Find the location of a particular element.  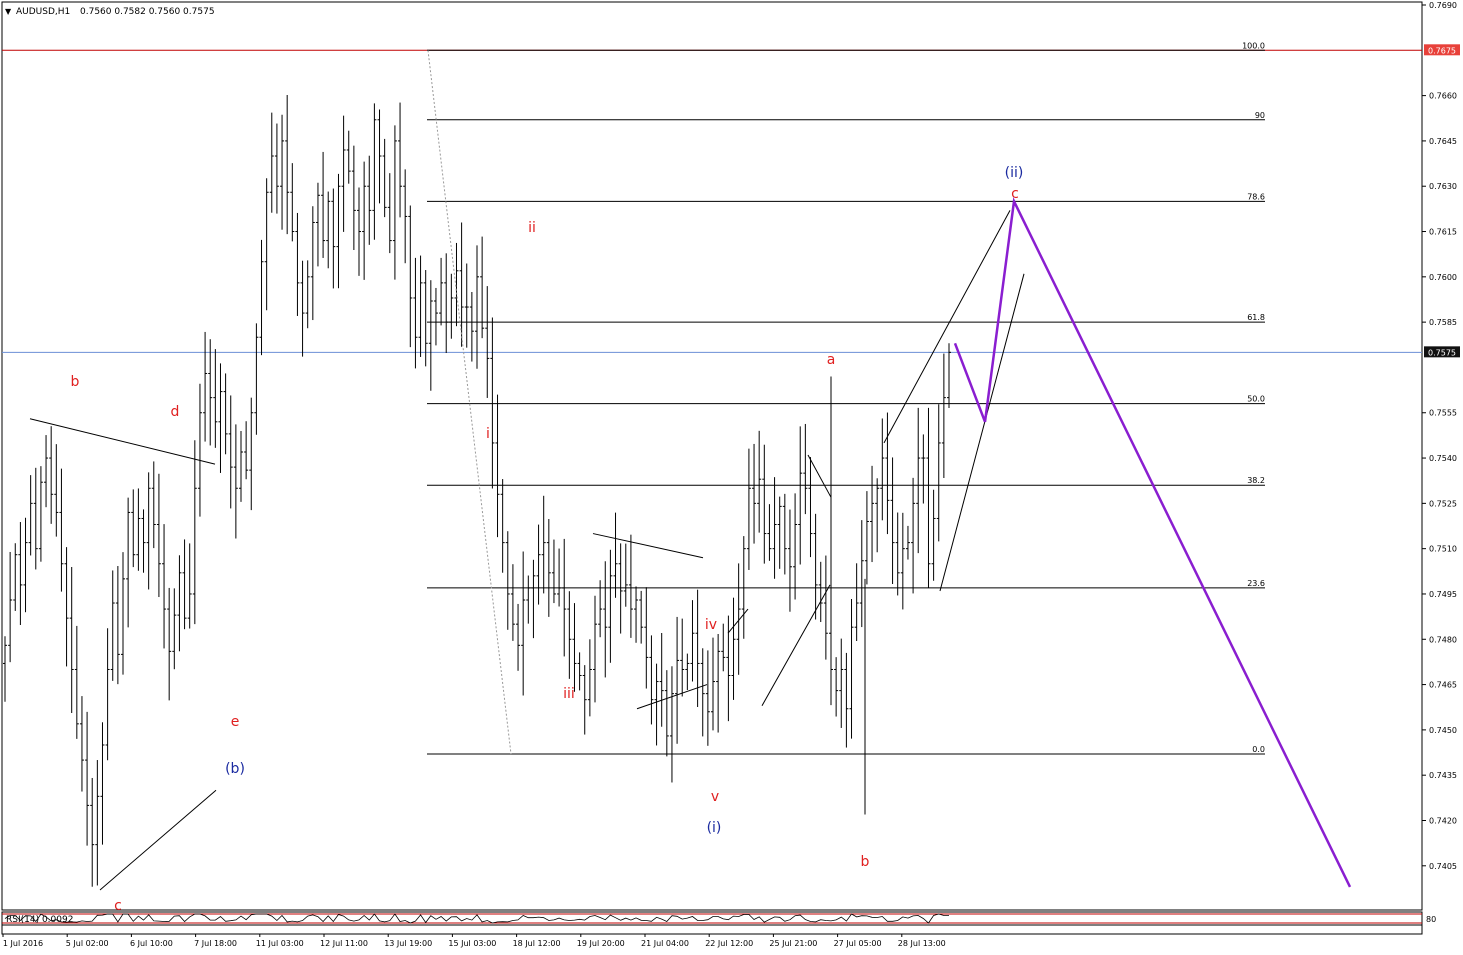

fib-label-61.8: 61.8 is located at coordinates (1256, 317).